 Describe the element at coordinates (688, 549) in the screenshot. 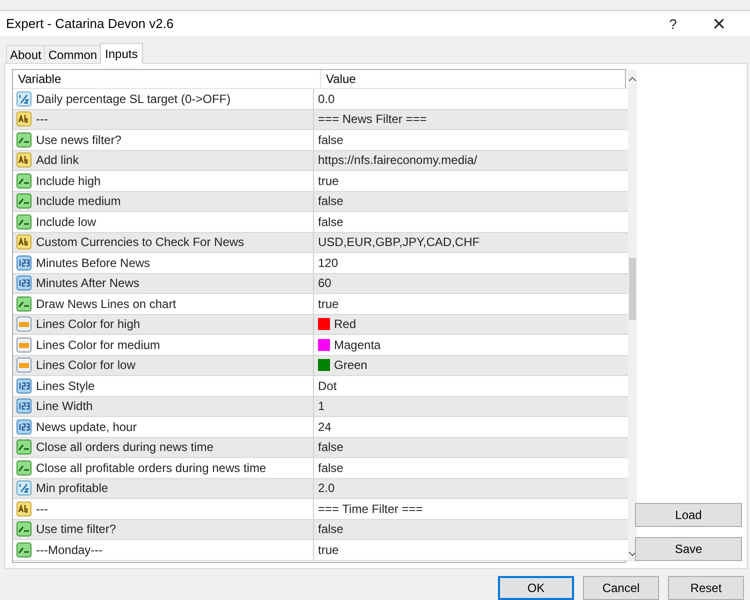

I see `side-button: Save` at that location.